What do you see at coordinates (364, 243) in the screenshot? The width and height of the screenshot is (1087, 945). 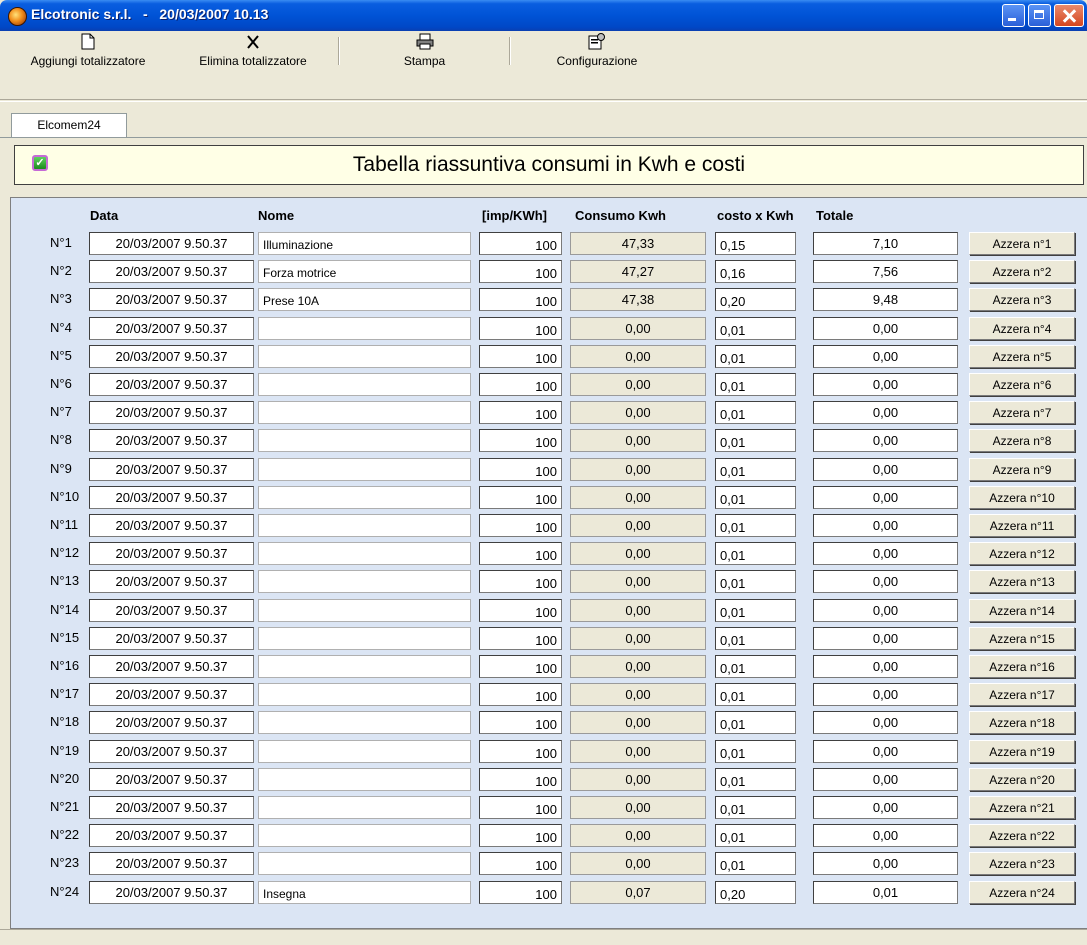 I see `name-field: Illuminazione` at bounding box center [364, 243].